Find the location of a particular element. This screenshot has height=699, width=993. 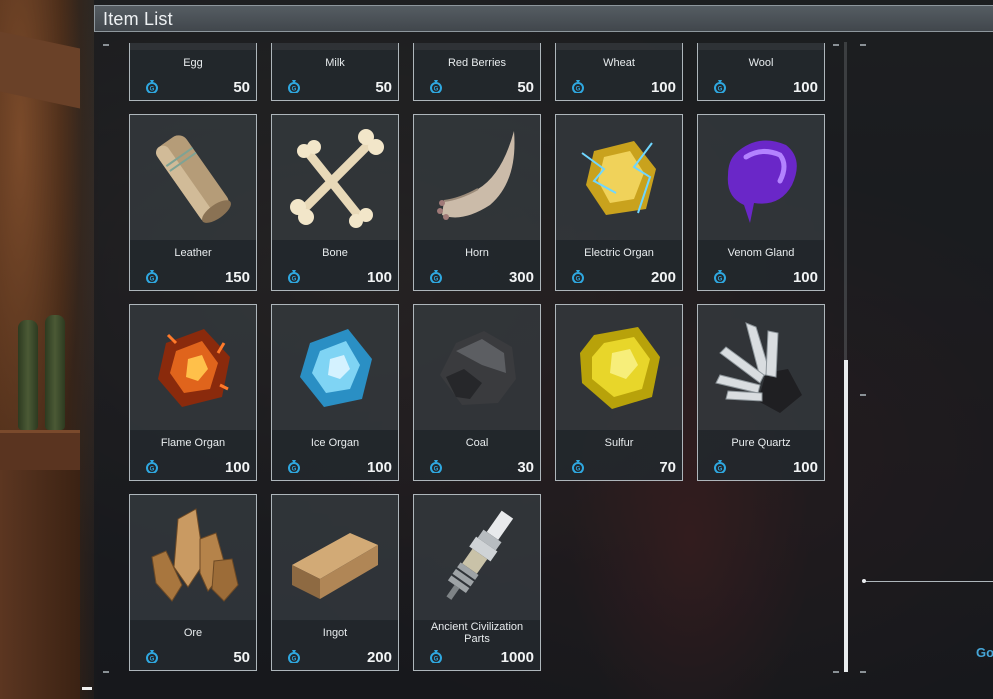

flame-organ-icon is located at coordinates (193, 368).